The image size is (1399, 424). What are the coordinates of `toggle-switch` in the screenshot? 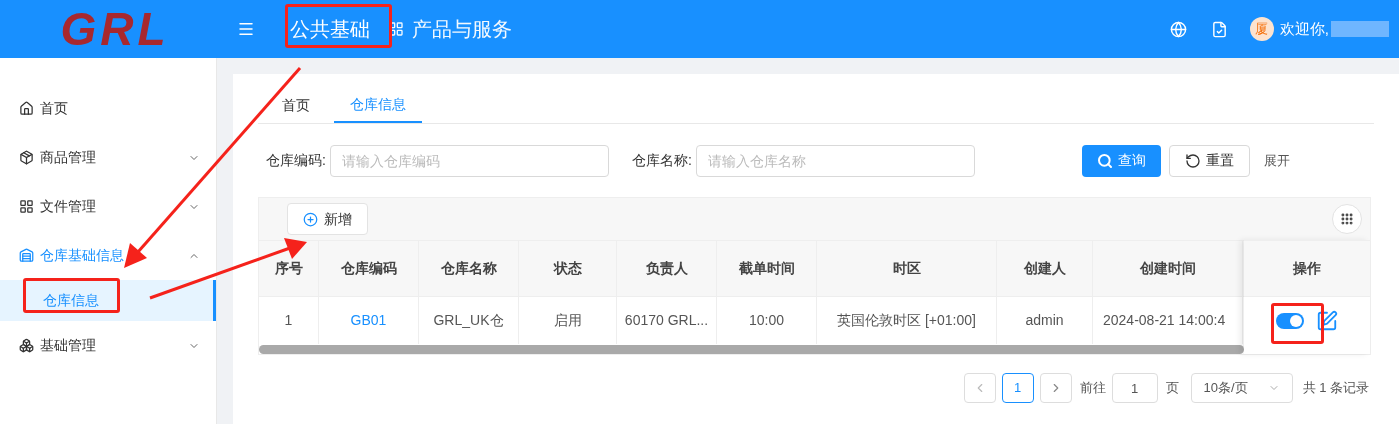 It's located at (1290, 320).